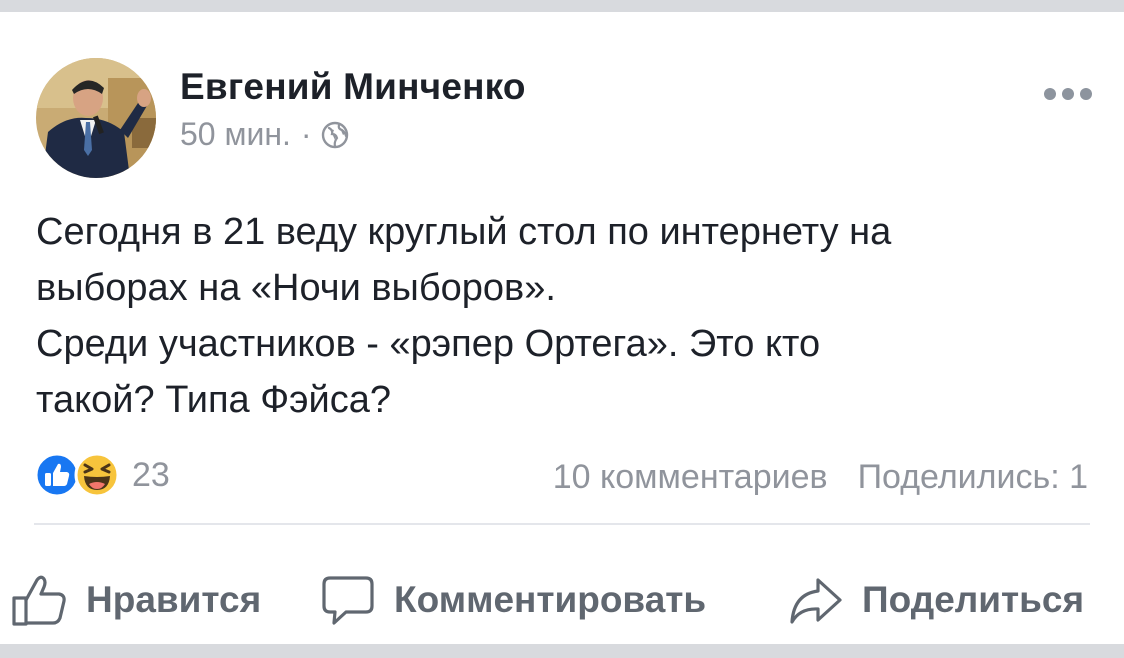  I want to click on avatar-photo, so click(96, 118).